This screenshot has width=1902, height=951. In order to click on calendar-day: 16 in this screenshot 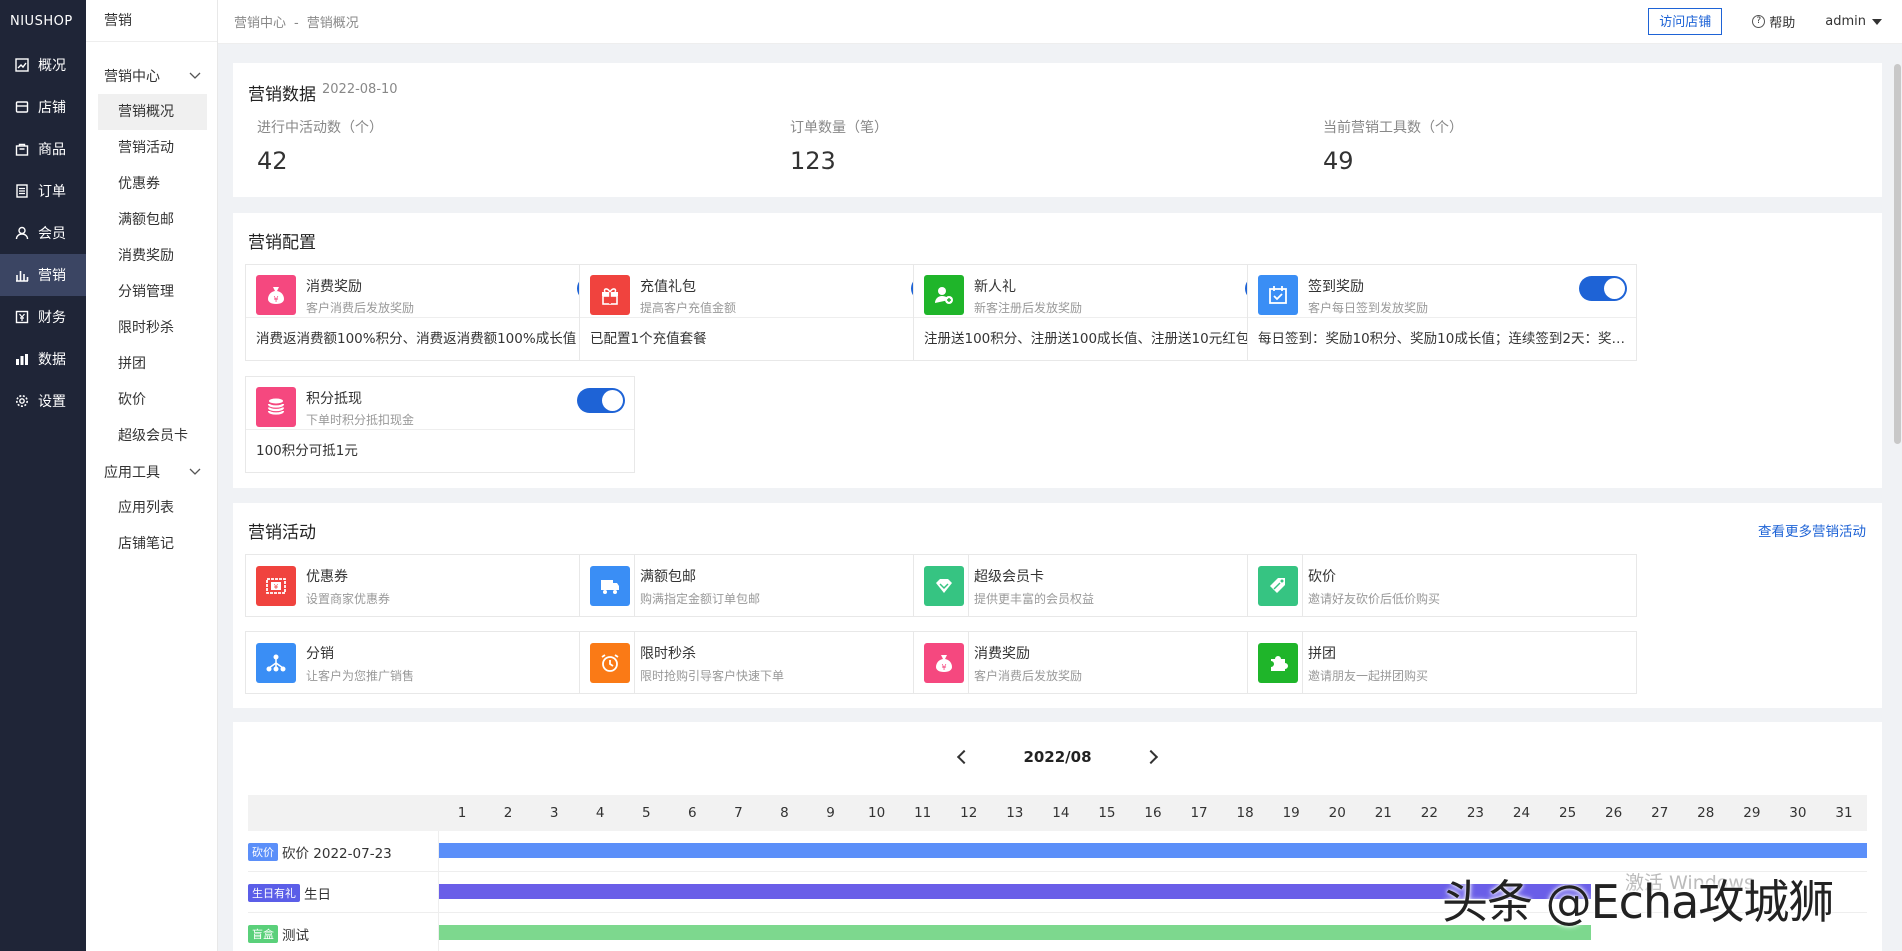, I will do `click(1153, 813)`.